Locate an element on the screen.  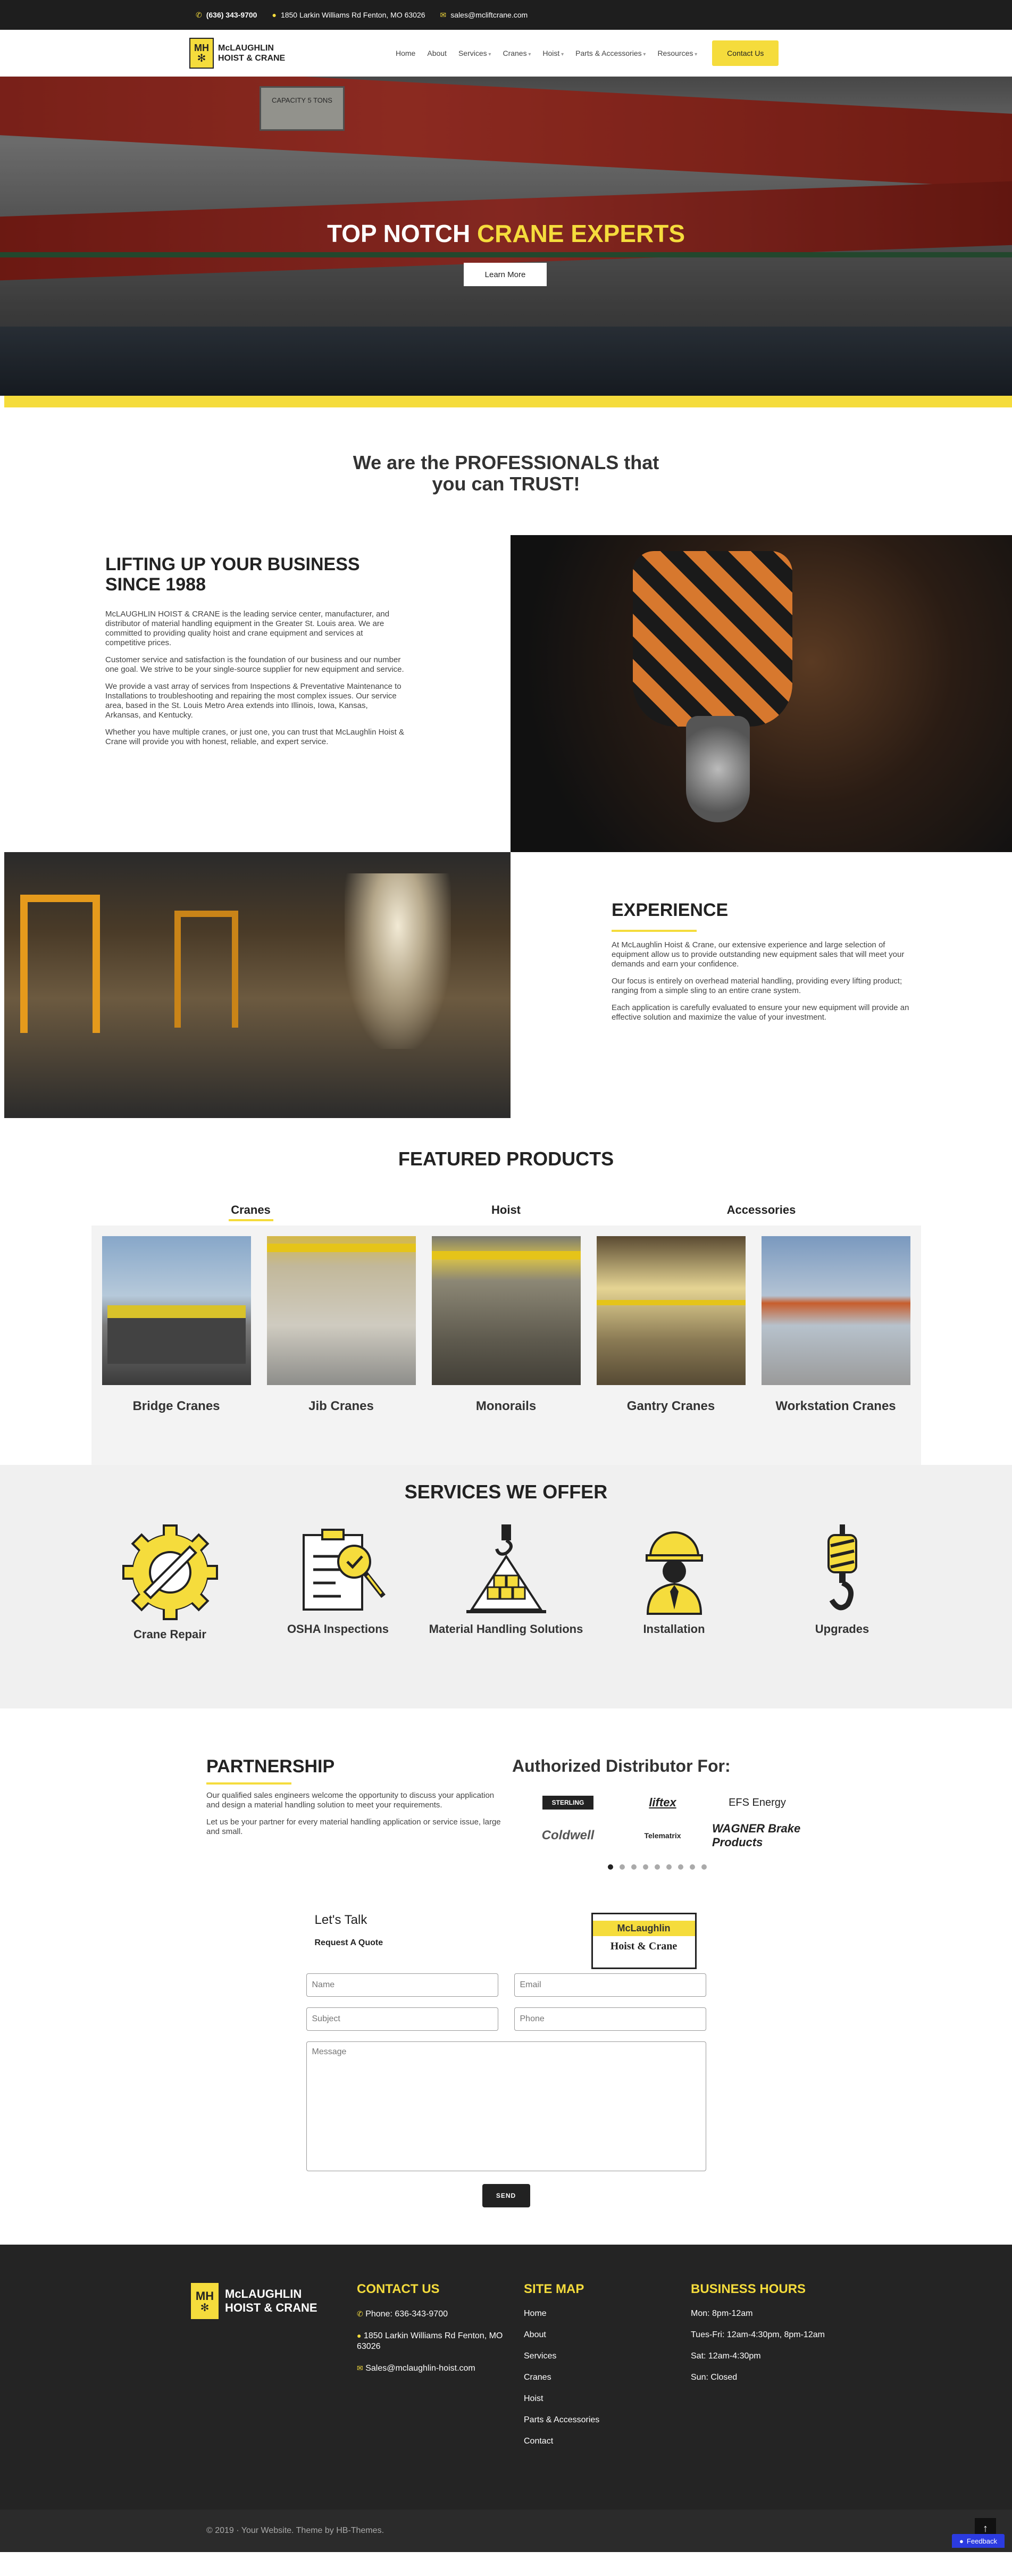
product-card: Workstation Cranes is located at coordinates (835, 1351).